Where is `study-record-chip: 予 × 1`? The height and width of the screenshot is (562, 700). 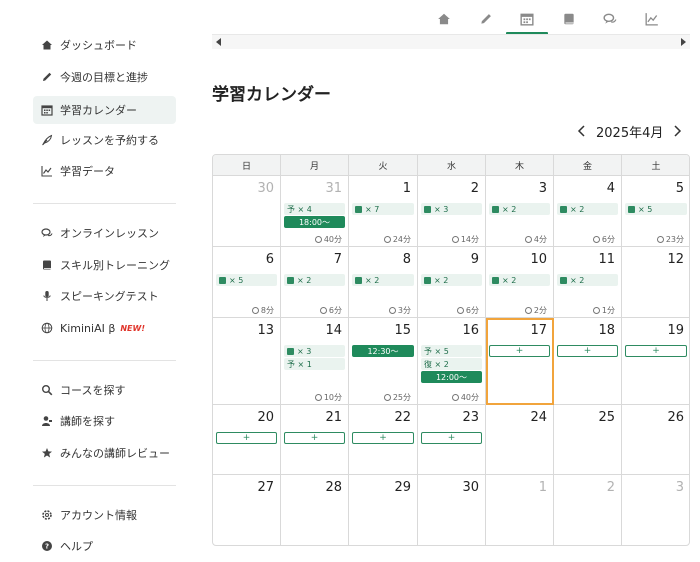
study-record-chip: 予 × 1 is located at coordinates (314, 364).